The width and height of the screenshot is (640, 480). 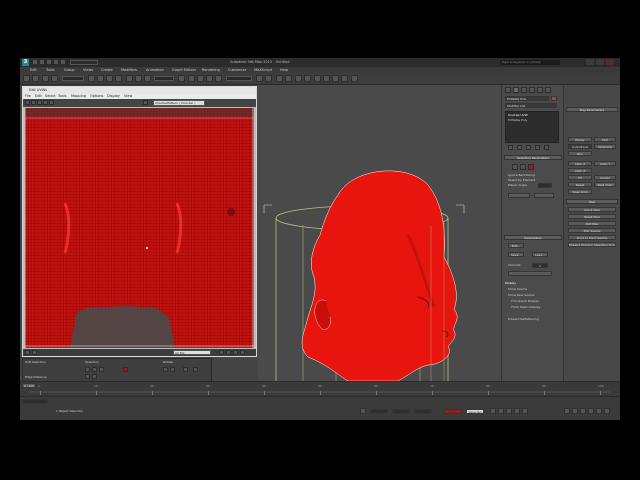 What do you see at coordinates (242, 352) in the screenshot?
I see `uvw-grid-icon` at bounding box center [242, 352].